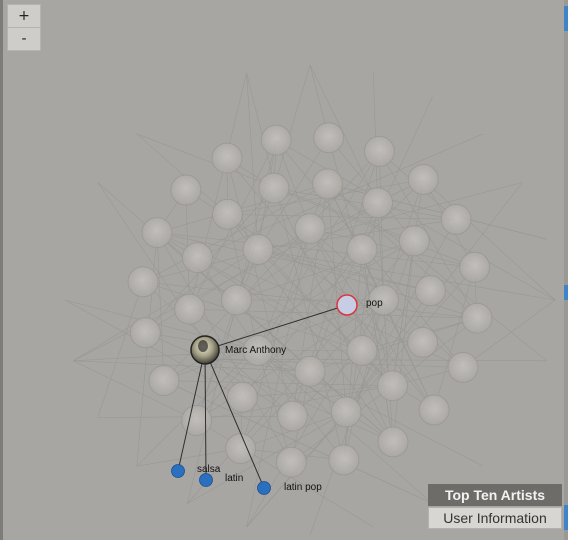  I want to click on zoom-in-button: +, so click(24, 16).